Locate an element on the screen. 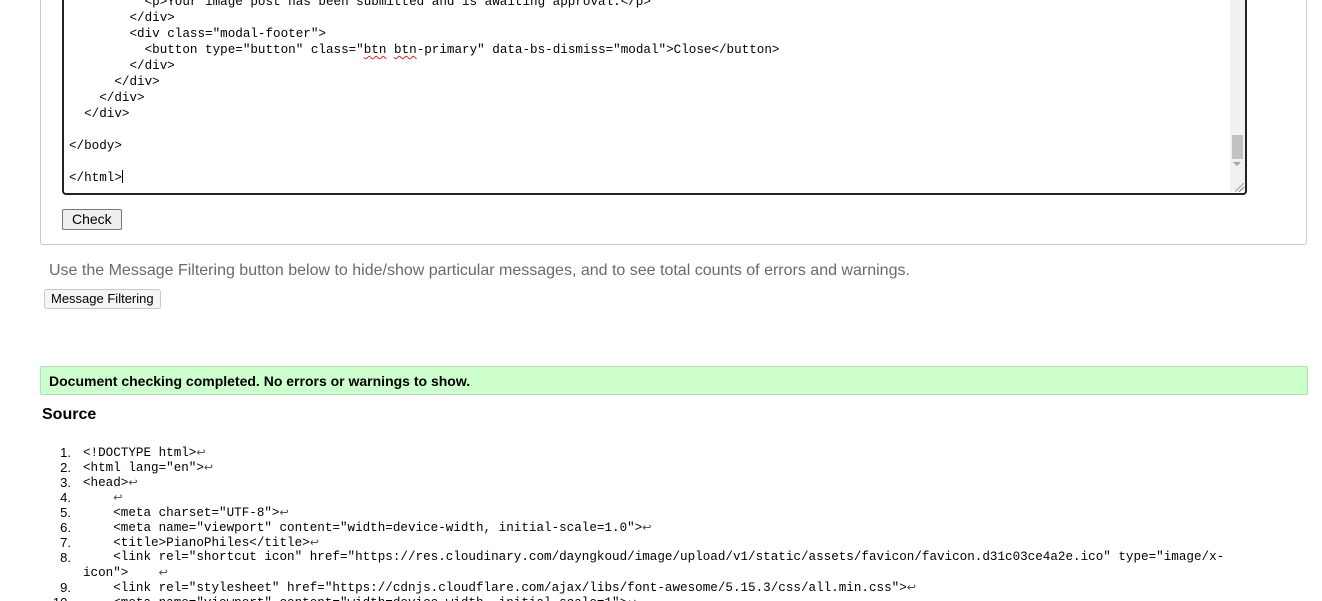  line-code: <head>↩ is located at coordinates (110, 483).